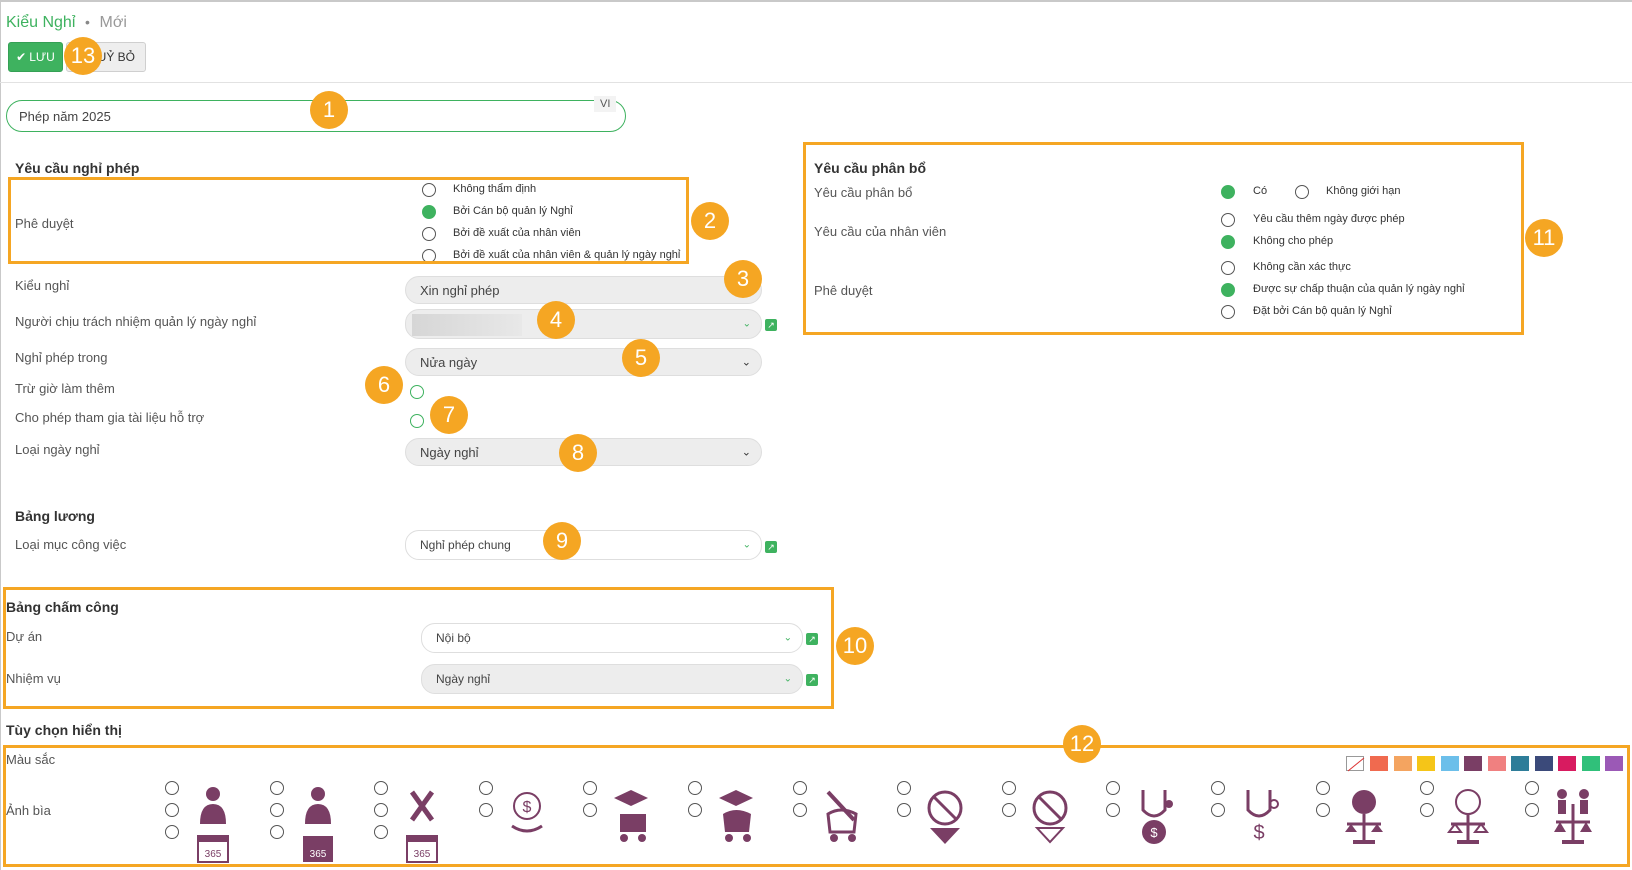  I want to click on highlight-timesheet, so click(418, 648).